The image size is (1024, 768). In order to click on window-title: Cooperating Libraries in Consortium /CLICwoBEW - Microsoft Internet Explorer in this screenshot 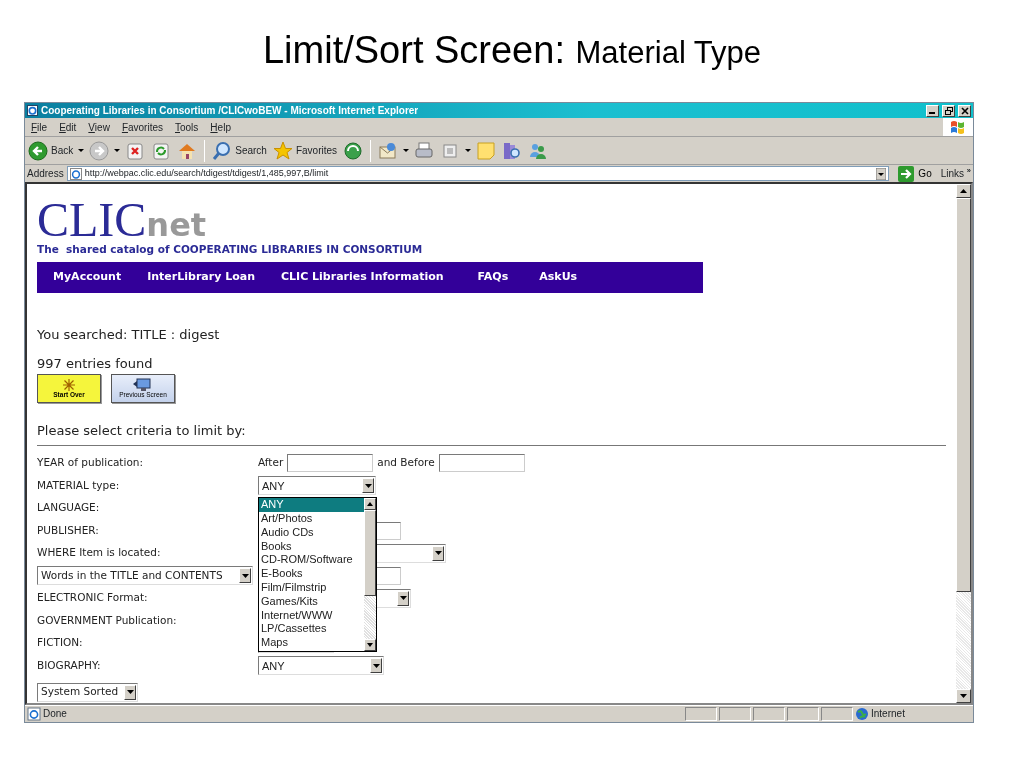, I will do `click(230, 111)`.